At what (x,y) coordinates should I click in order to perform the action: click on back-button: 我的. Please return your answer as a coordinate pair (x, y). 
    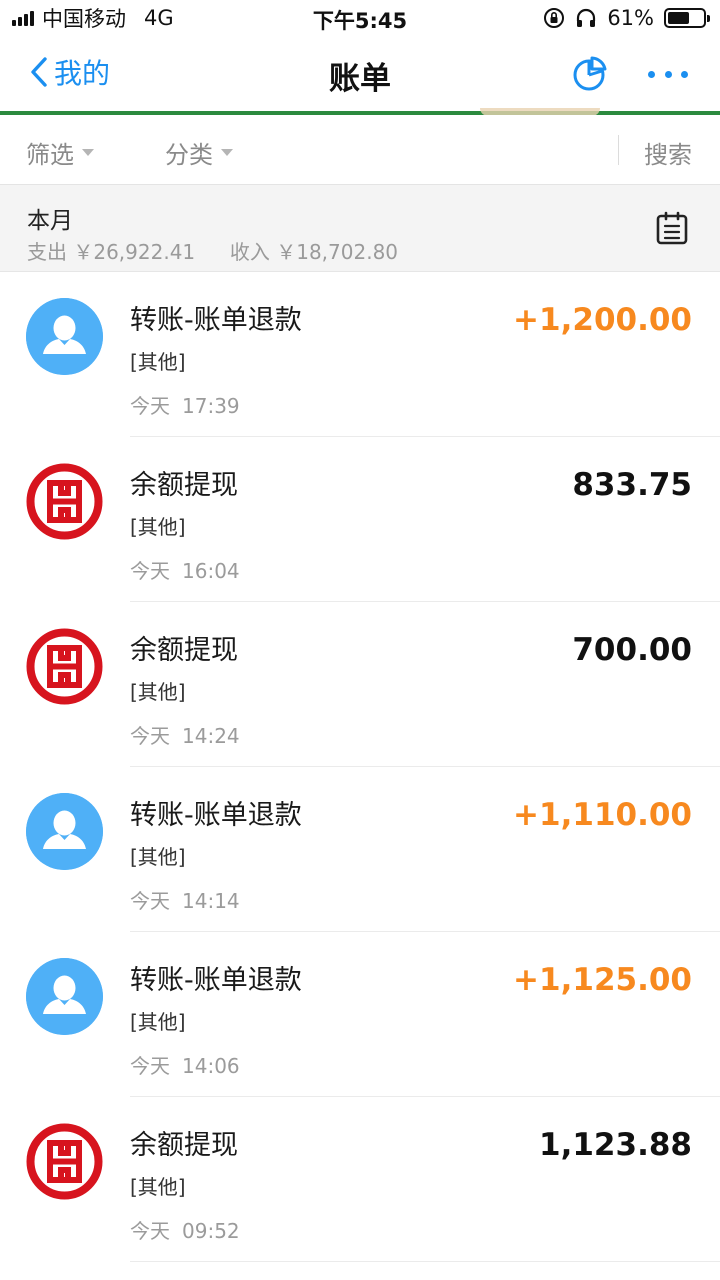
    Looking at the image, I should click on (70, 72).